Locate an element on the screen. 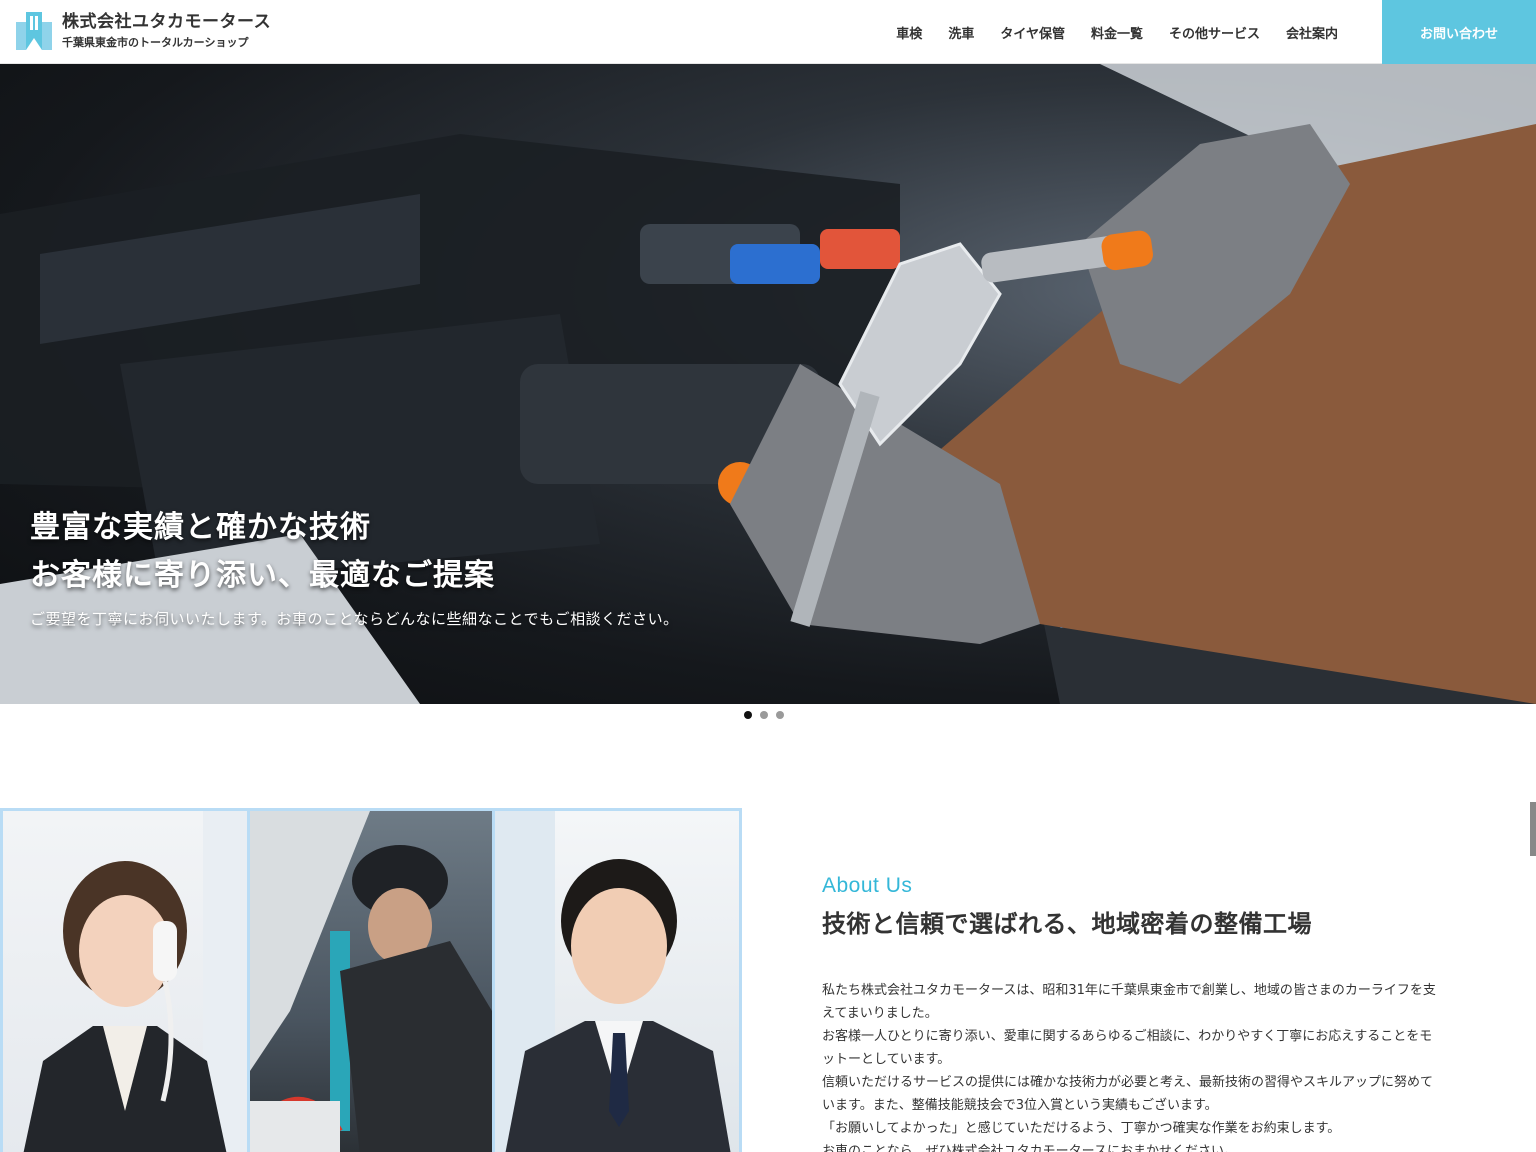 The height and width of the screenshot is (1152, 1536). site-logo: 株式会社ユタカモータース 千葉県東金市のトータルカーショップ is located at coordinates (142, 31).